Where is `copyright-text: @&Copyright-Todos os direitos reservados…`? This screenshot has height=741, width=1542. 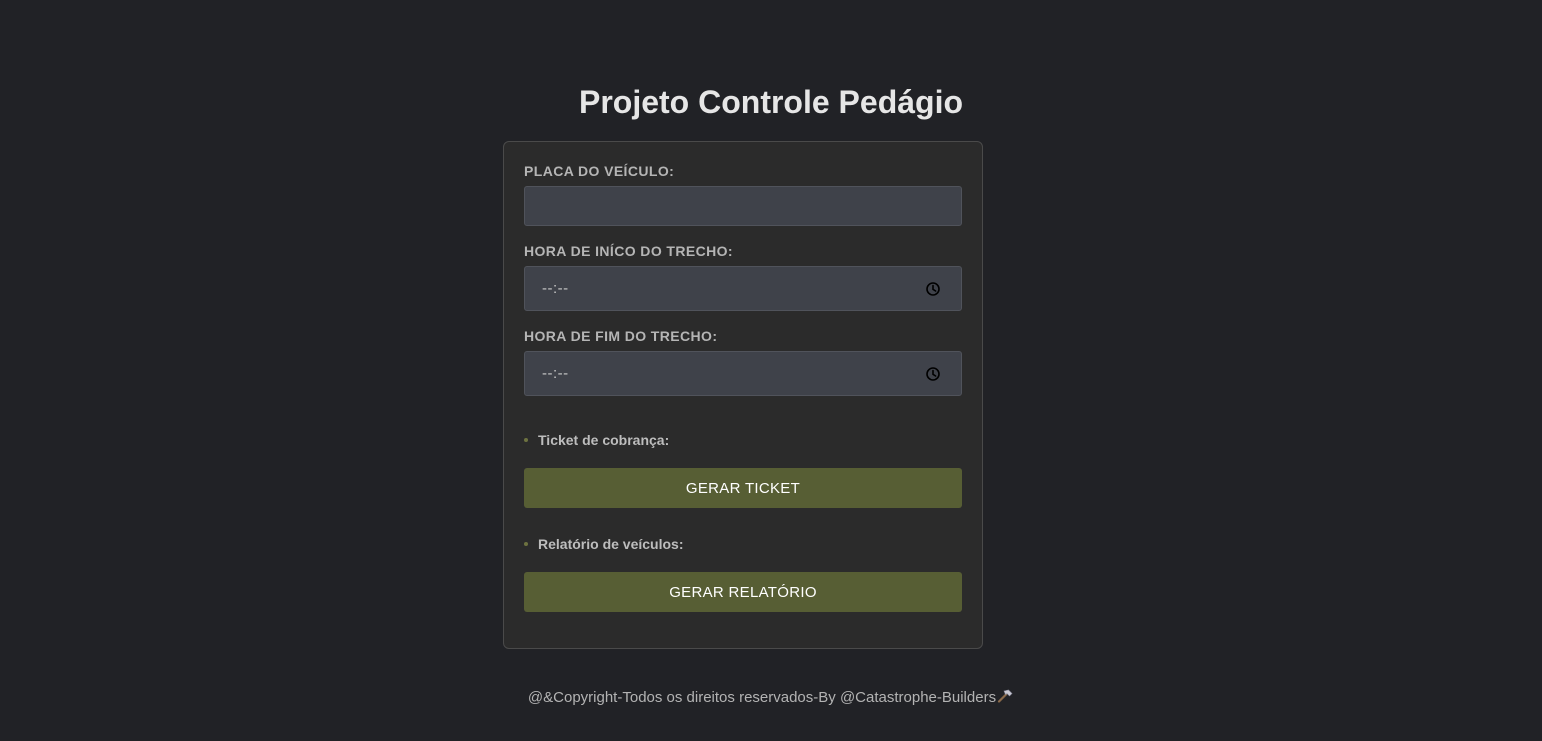
copyright-text: @&Copyright-Todos os direitos reservados… is located at coordinates (762, 697).